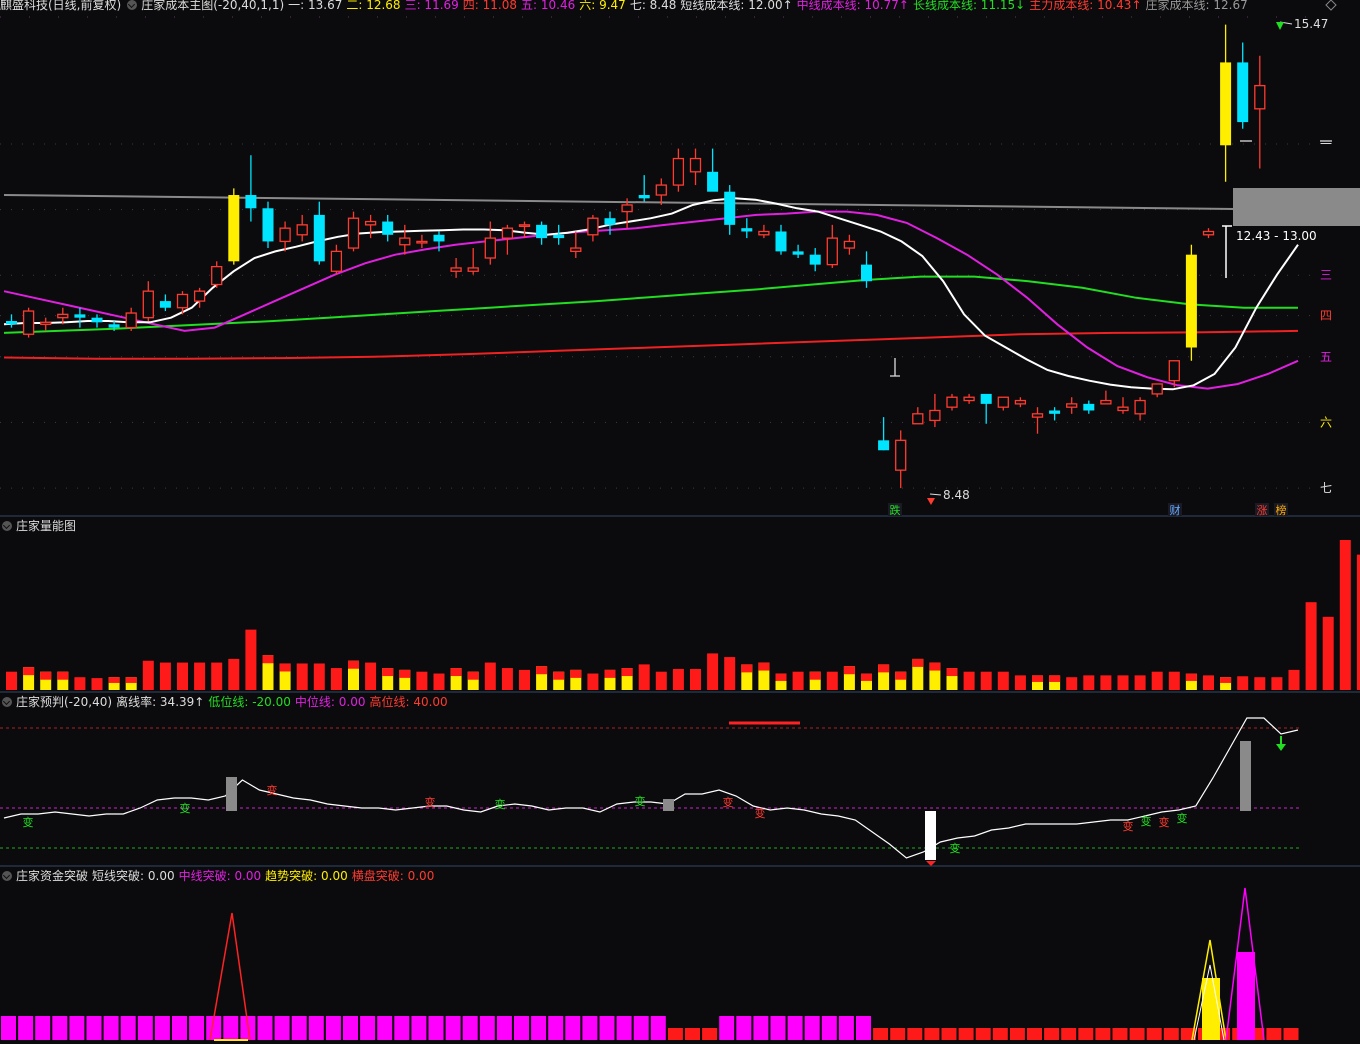  What do you see at coordinates (160, 702) in the screenshot?
I see `deviation-value: 离线率: 34.39↑` at bounding box center [160, 702].